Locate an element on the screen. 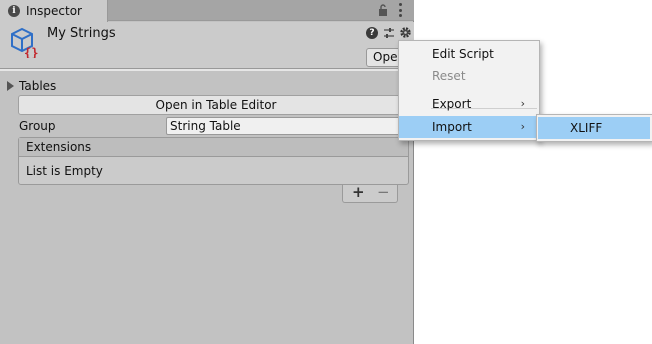 The height and width of the screenshot is (344, 652). menu-item-export: Export › is located at coordinates (469, 104).